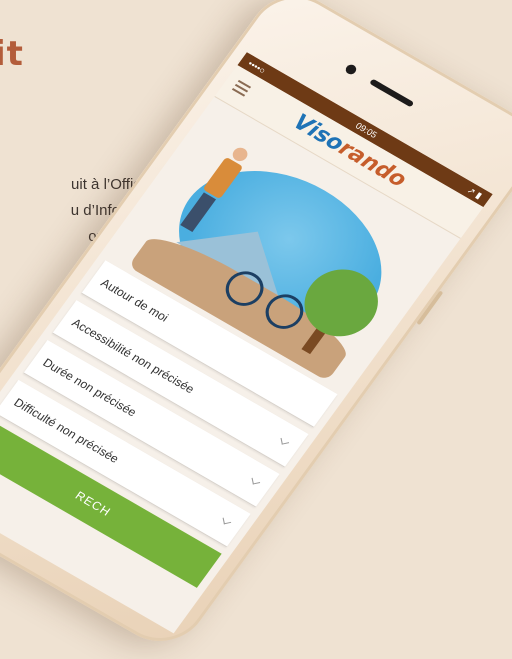 This screenshot has height=659, width=512. What do you see at coordinates (351, 69) in the screenshot?
I see `camera-icon` at bounding box center [351, 69].